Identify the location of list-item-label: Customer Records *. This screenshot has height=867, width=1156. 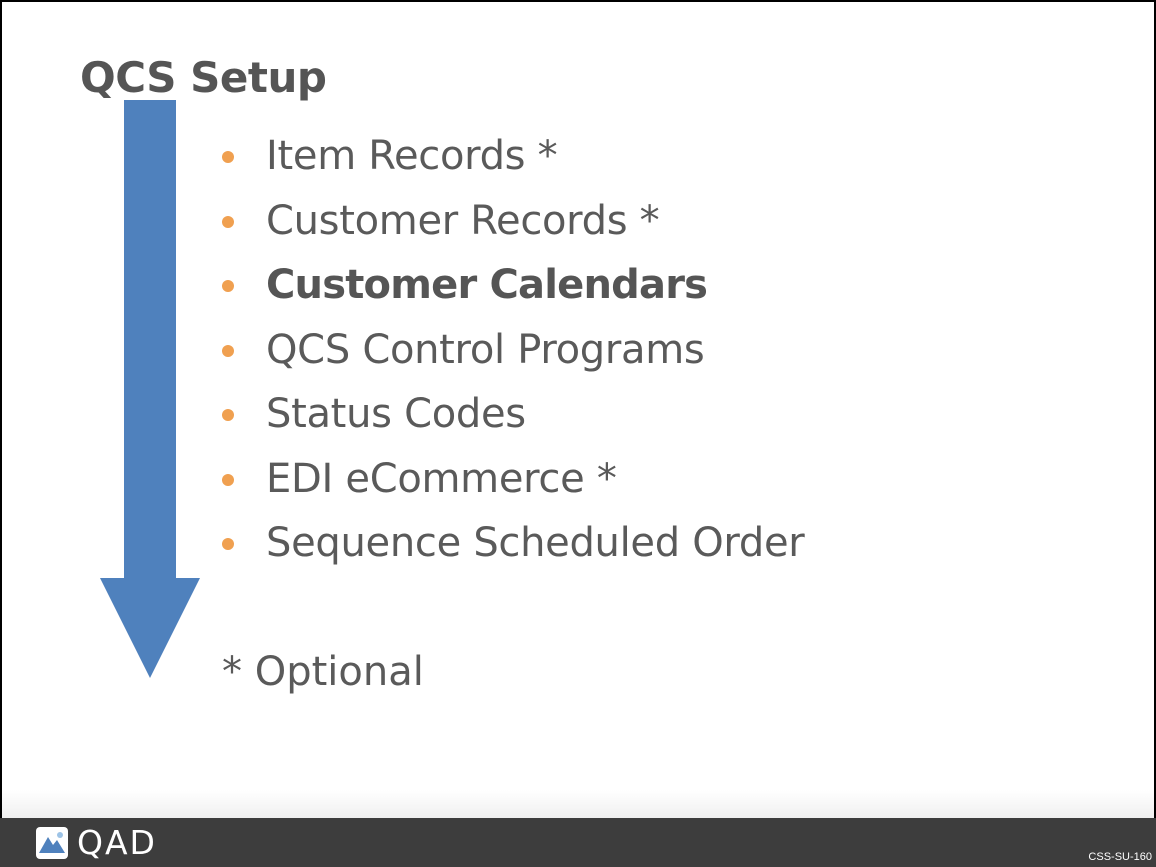
(463, 220).